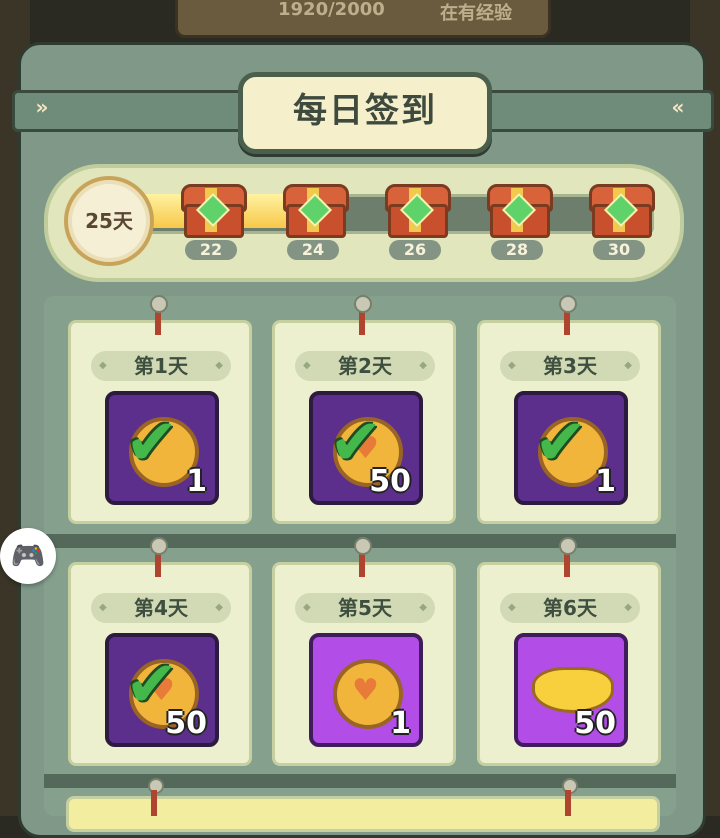  Describe the element at coordinates (365, 608) in the screenshot. I see `day-label: 第5天` at that location.